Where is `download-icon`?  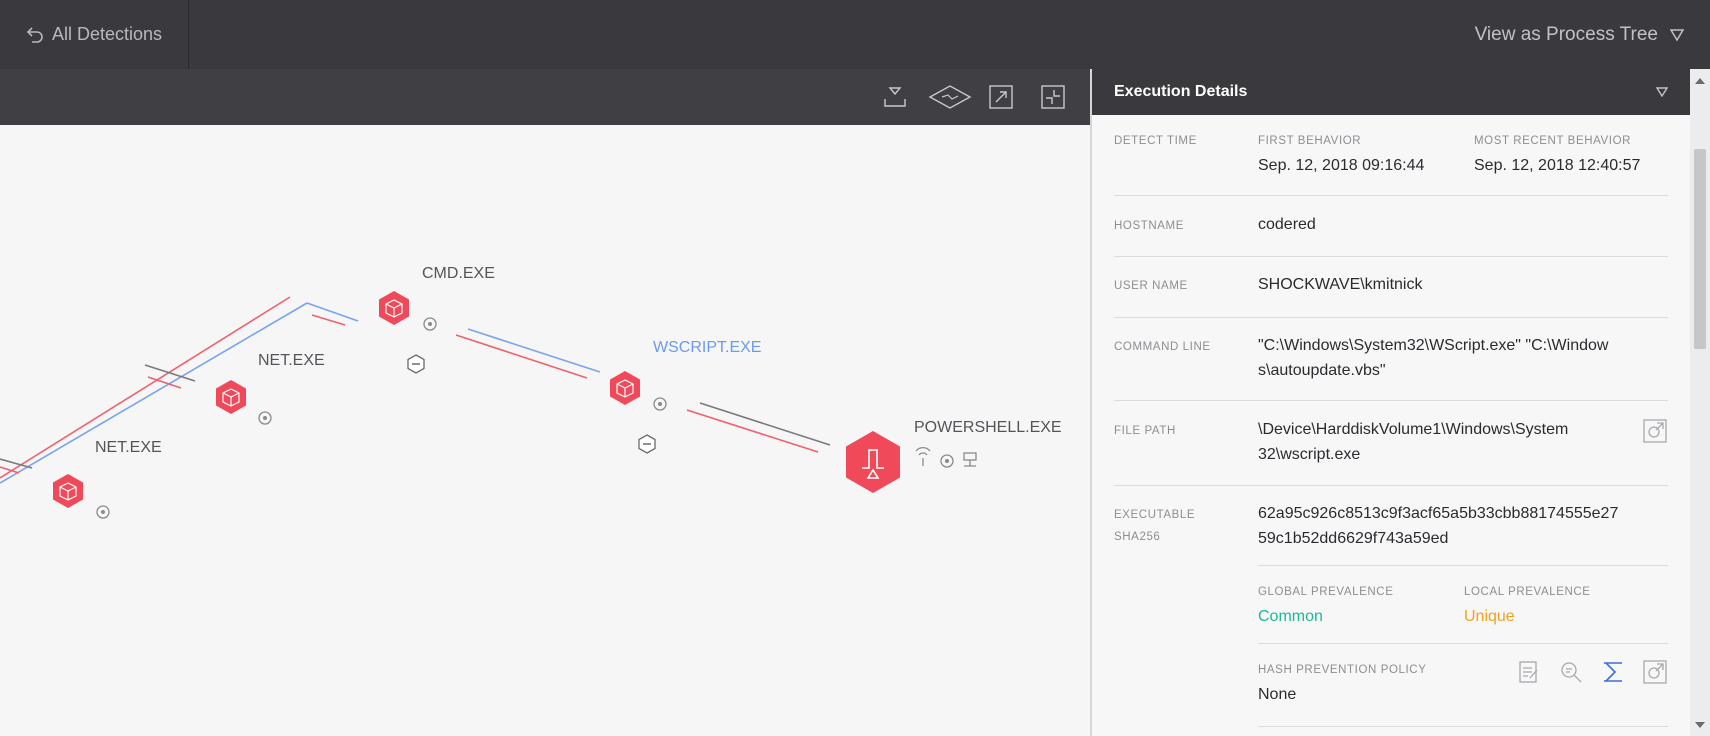
download-icon is located at coordinates (895, 97).